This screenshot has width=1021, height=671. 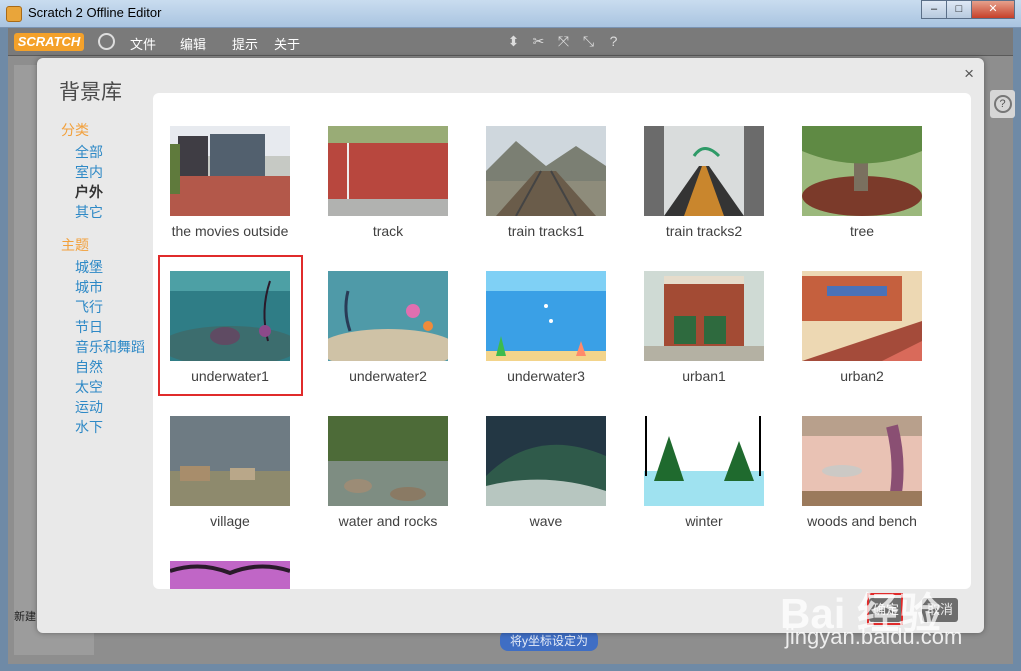 I want to click on grow-icon: ⤧, so click(x=563, y=41).